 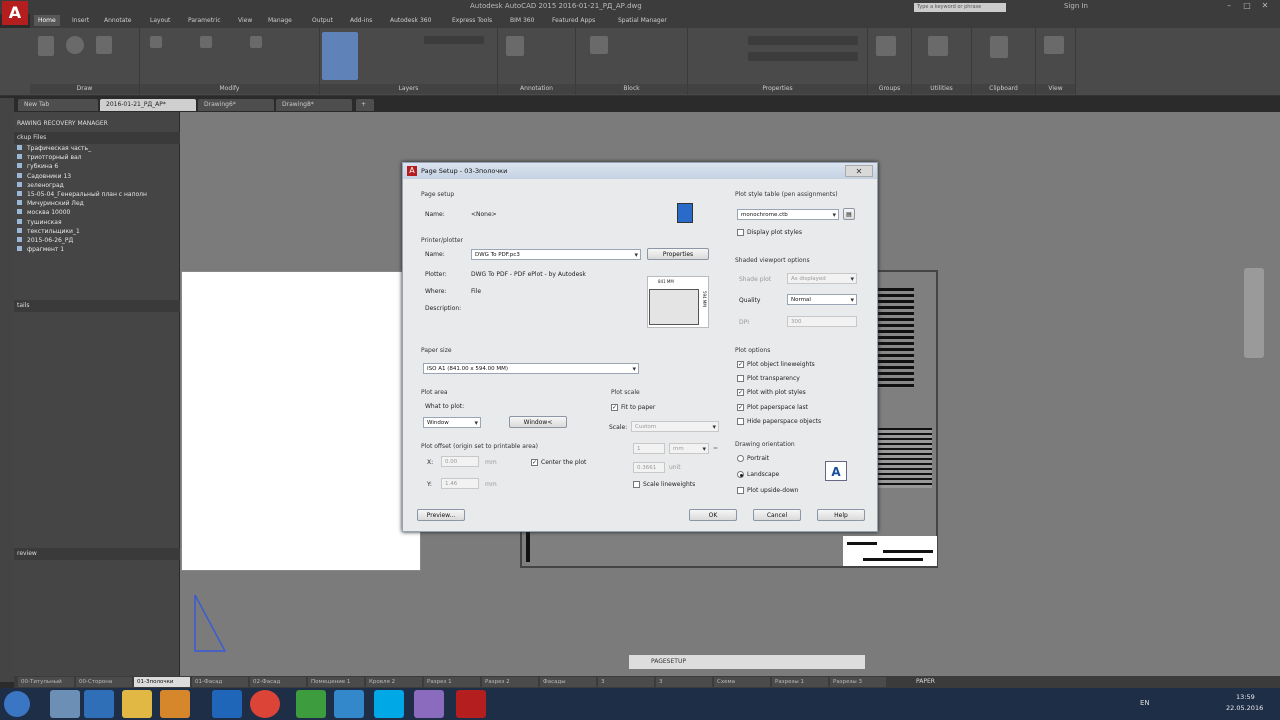 What do you see at coordinates (740, 392) in the screenshot?
I see `plot-styles-checkbox: ✓` at bounding box center [740, 392].